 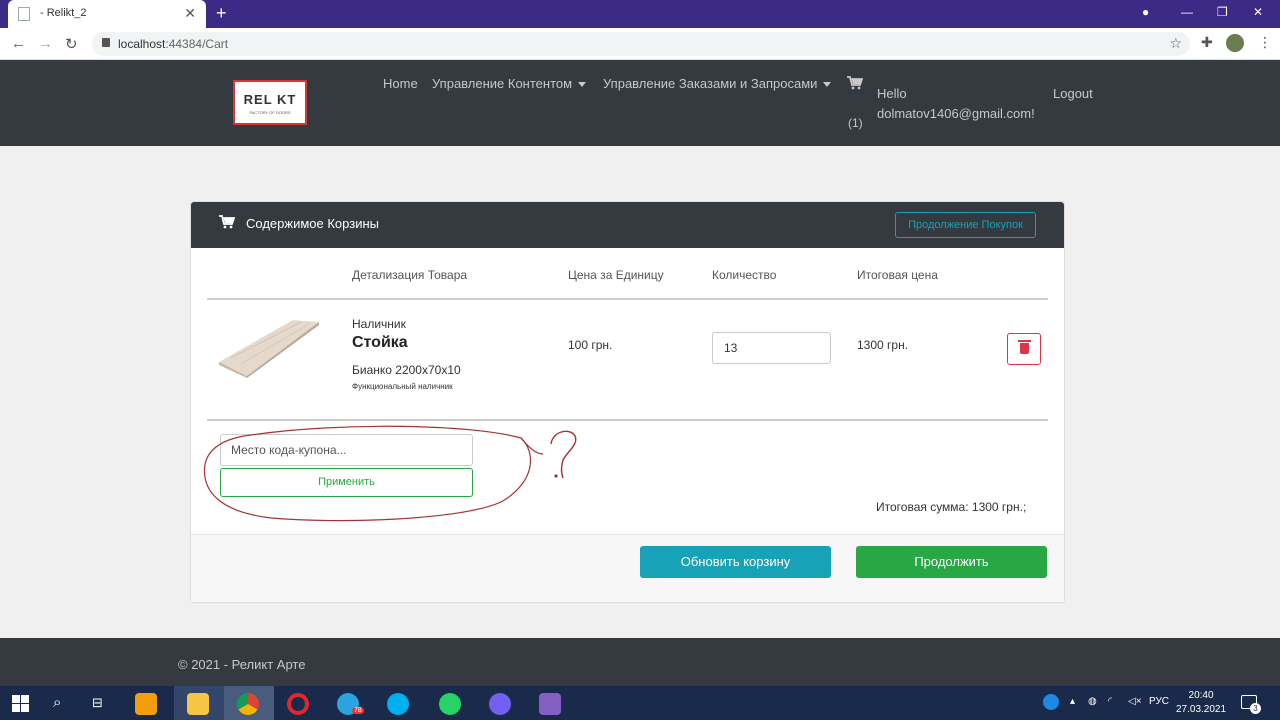 I want to click on browser-tab-bar: - Relikt_2 ✕ + ● — ❐ ✕, so click(x=640, y=14).